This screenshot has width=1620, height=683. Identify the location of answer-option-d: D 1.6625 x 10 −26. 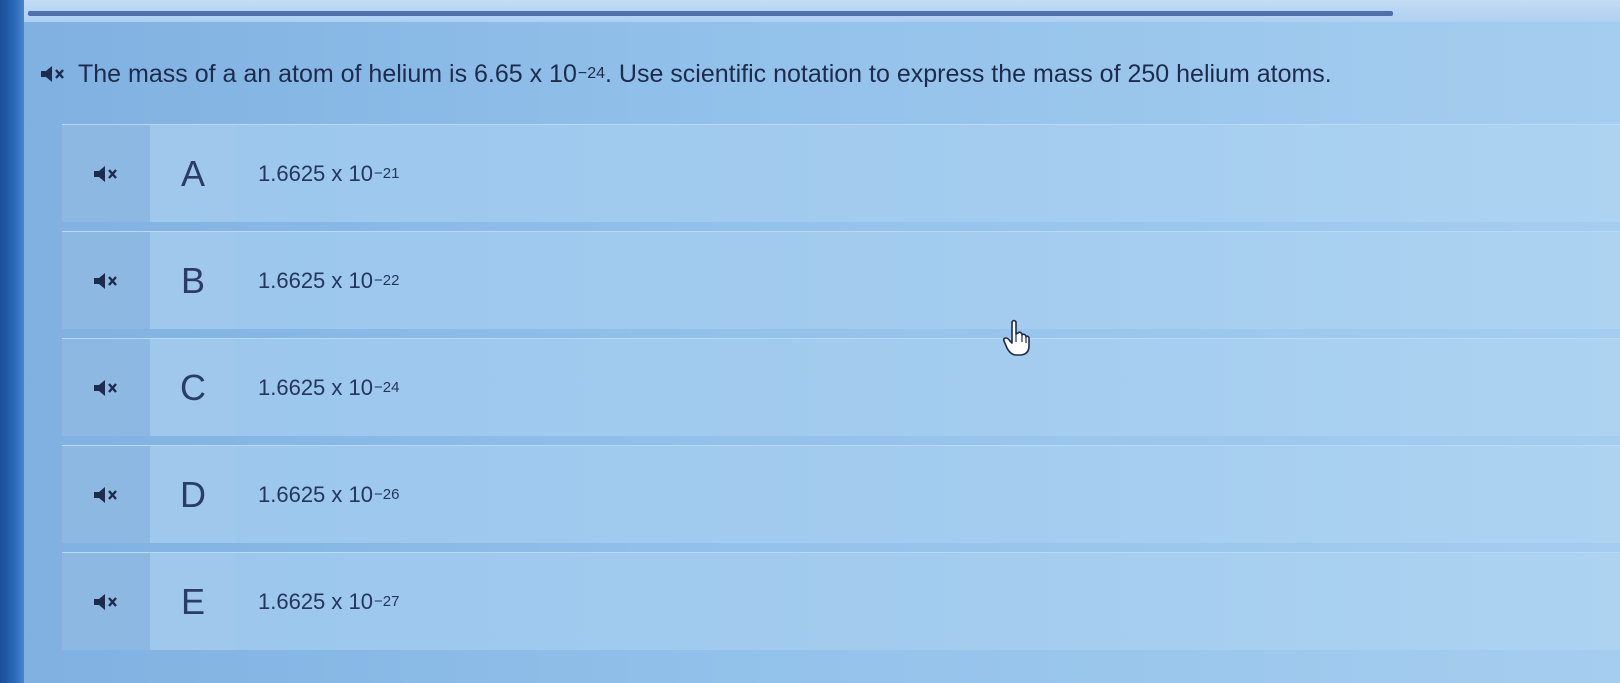
(841, 494).